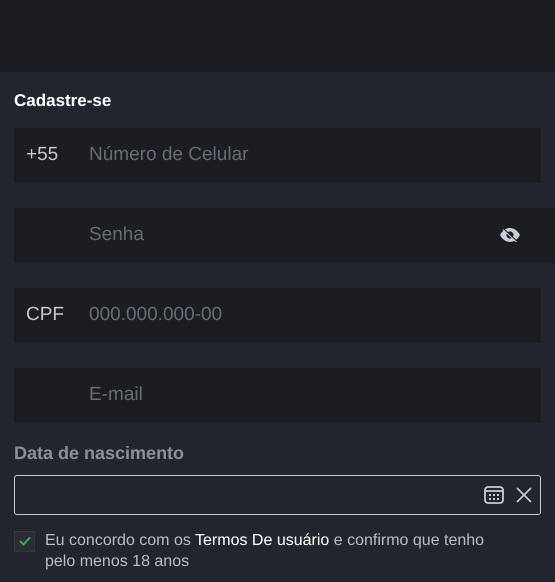  I want to click on field-background: +55 Número de Celular, so click(277, 155).